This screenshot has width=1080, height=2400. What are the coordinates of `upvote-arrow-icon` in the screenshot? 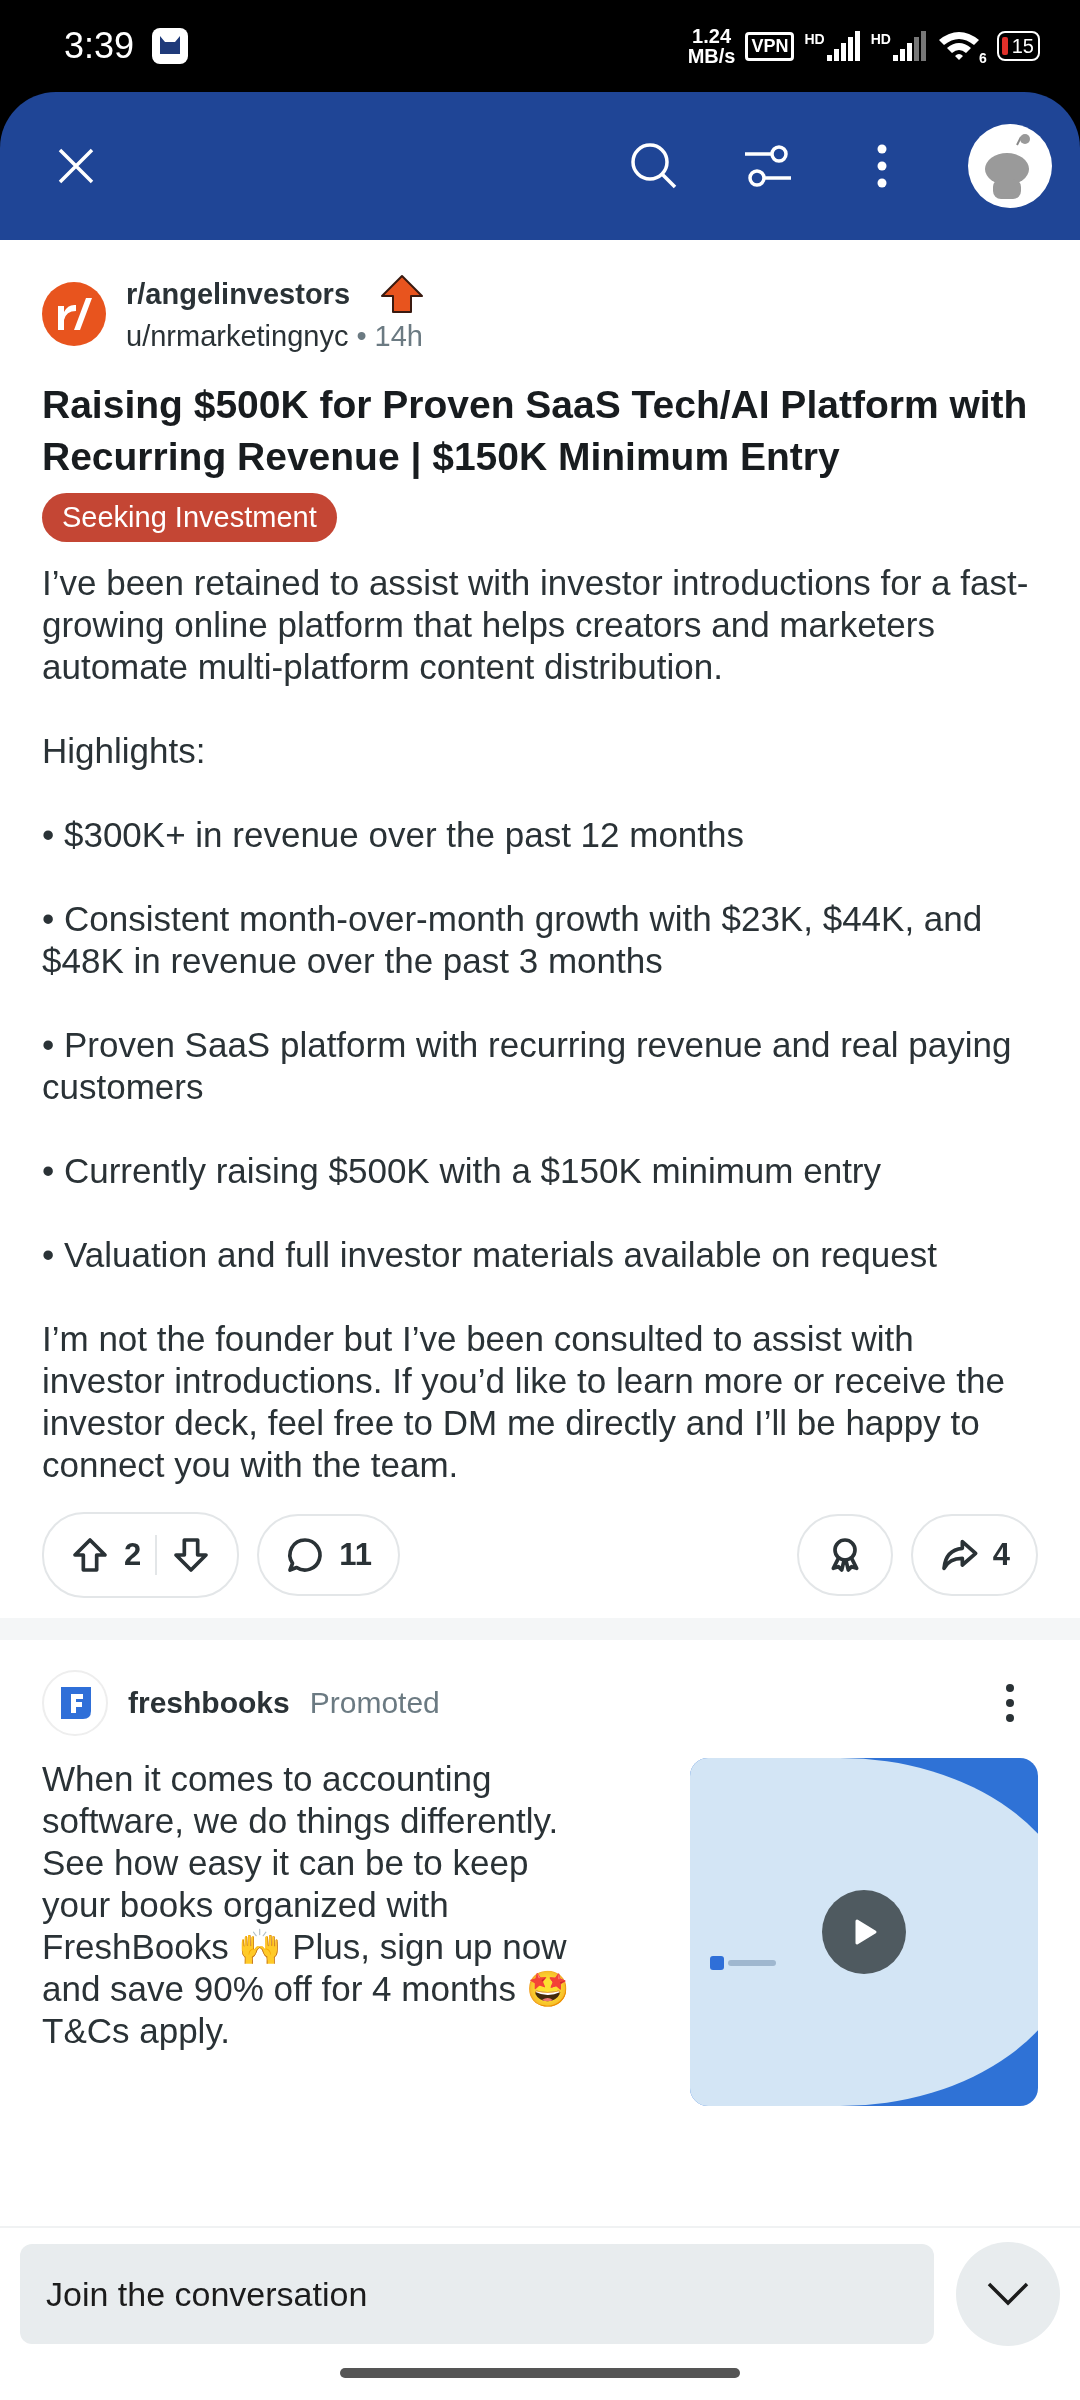 It's located at (402, 294).